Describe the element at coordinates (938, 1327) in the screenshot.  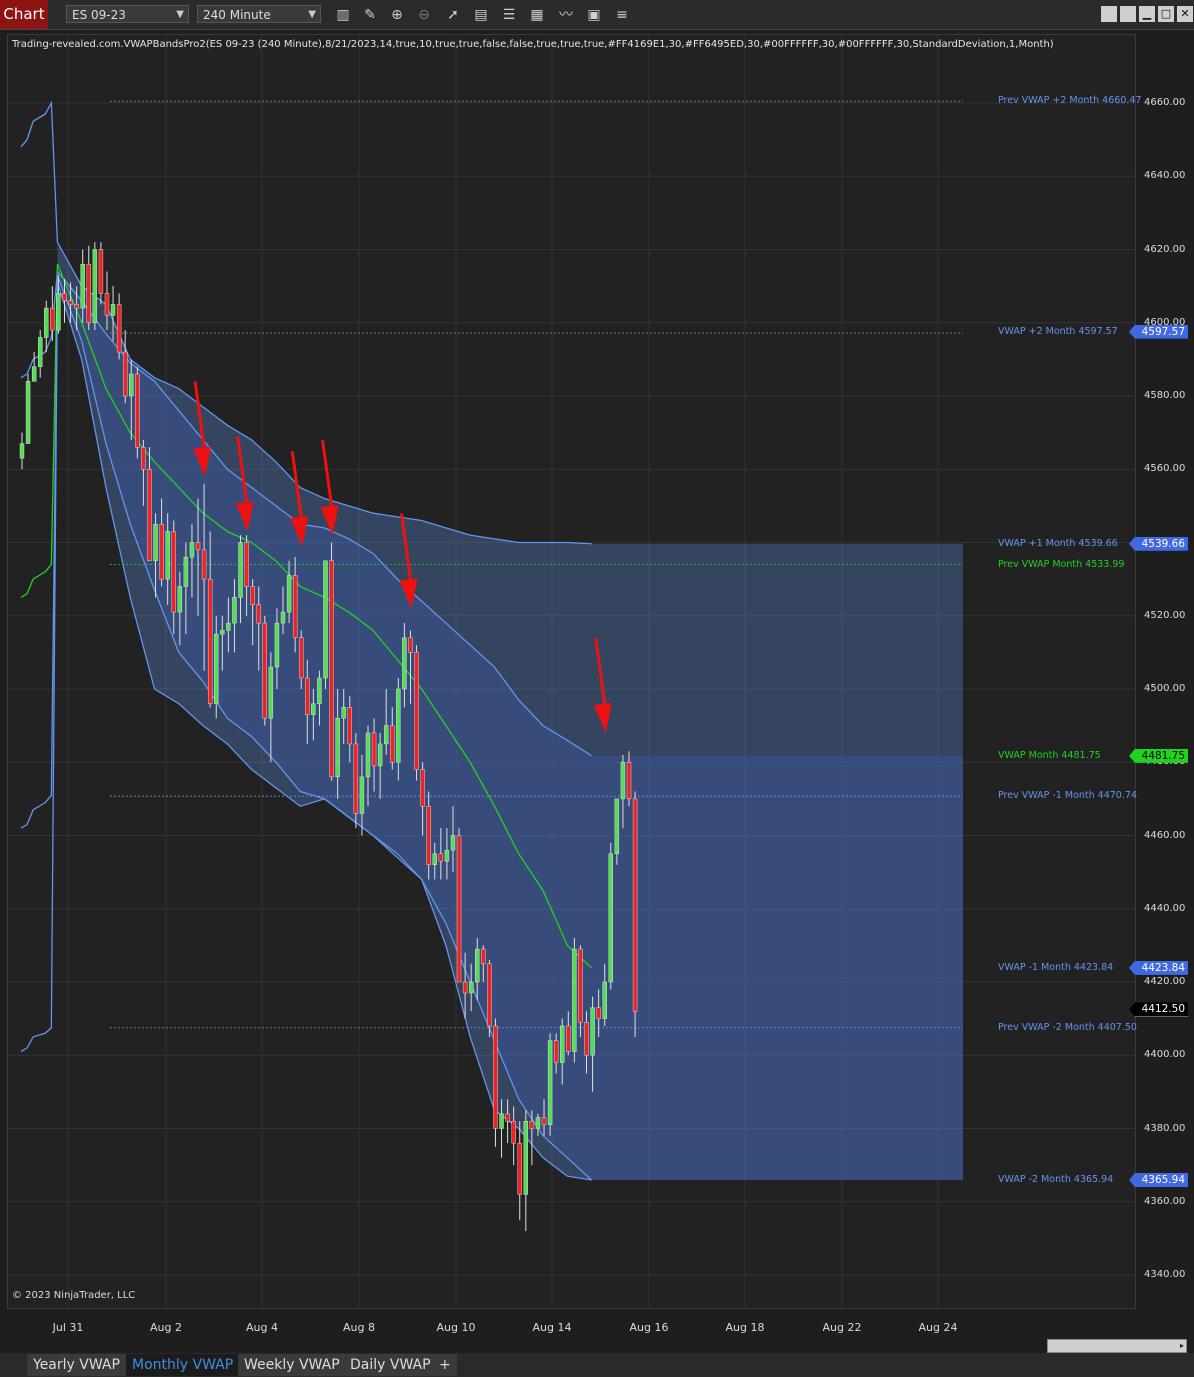
I see `x-tick-label: Aug 24` at that location.